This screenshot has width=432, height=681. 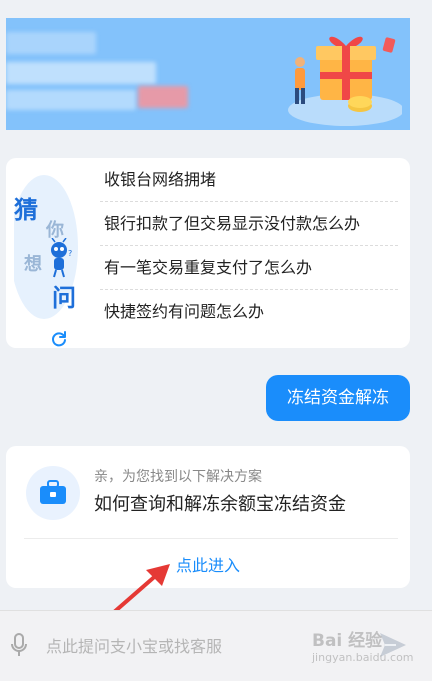 I want to click on solution-hint: 亲，为您找到以下解决方案, so click(x=178, y=477).